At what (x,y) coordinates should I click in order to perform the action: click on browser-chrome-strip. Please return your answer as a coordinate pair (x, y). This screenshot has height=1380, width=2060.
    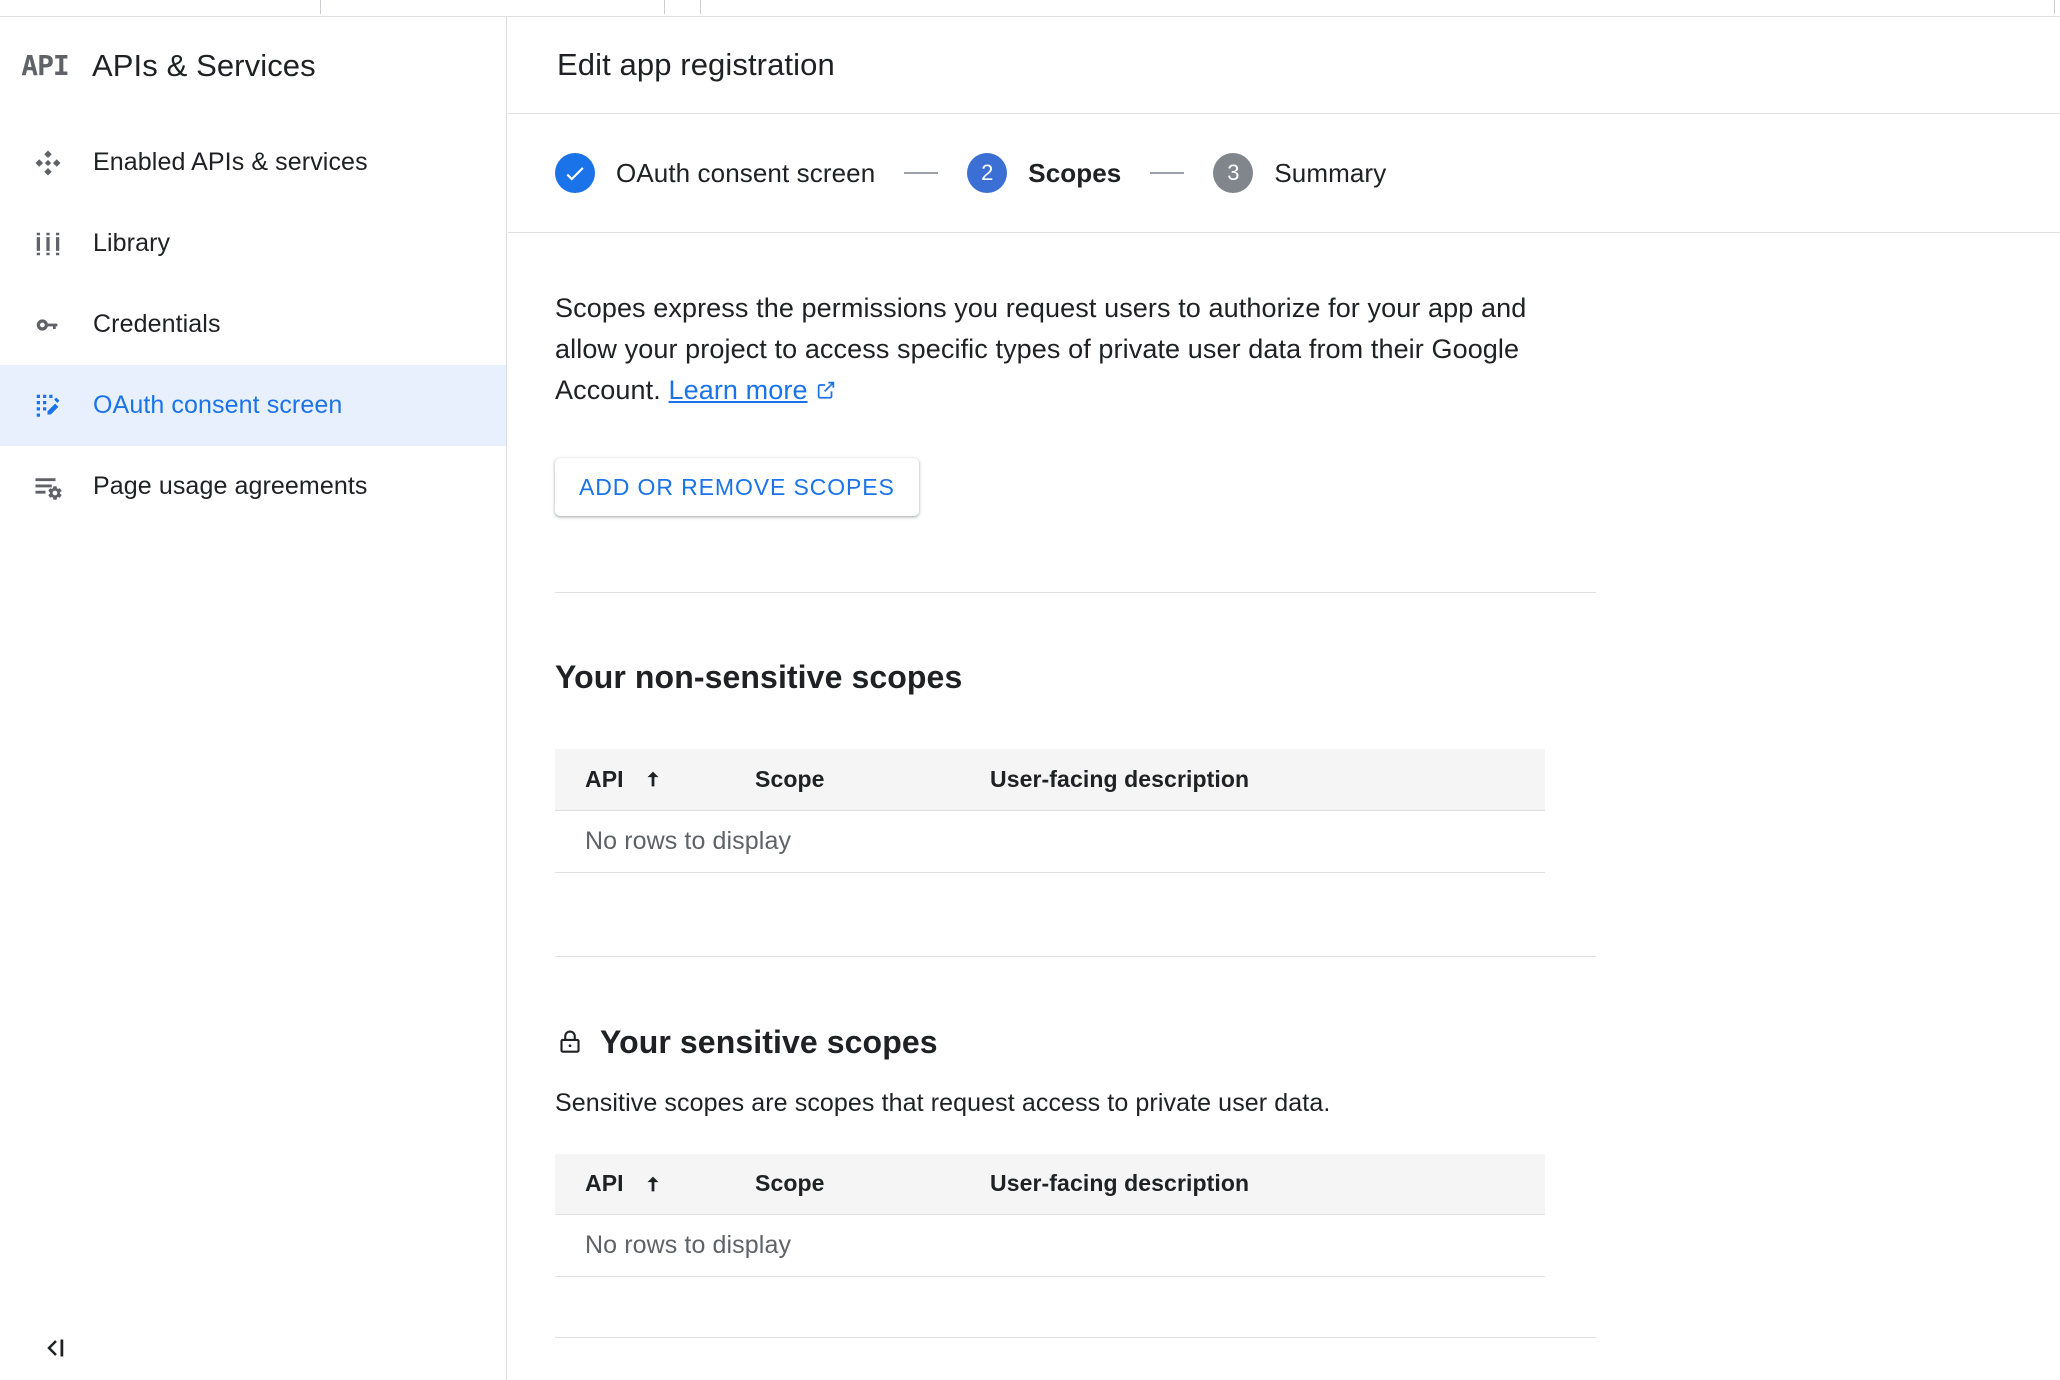
    Looking at the image, I should click on (1030, 8).